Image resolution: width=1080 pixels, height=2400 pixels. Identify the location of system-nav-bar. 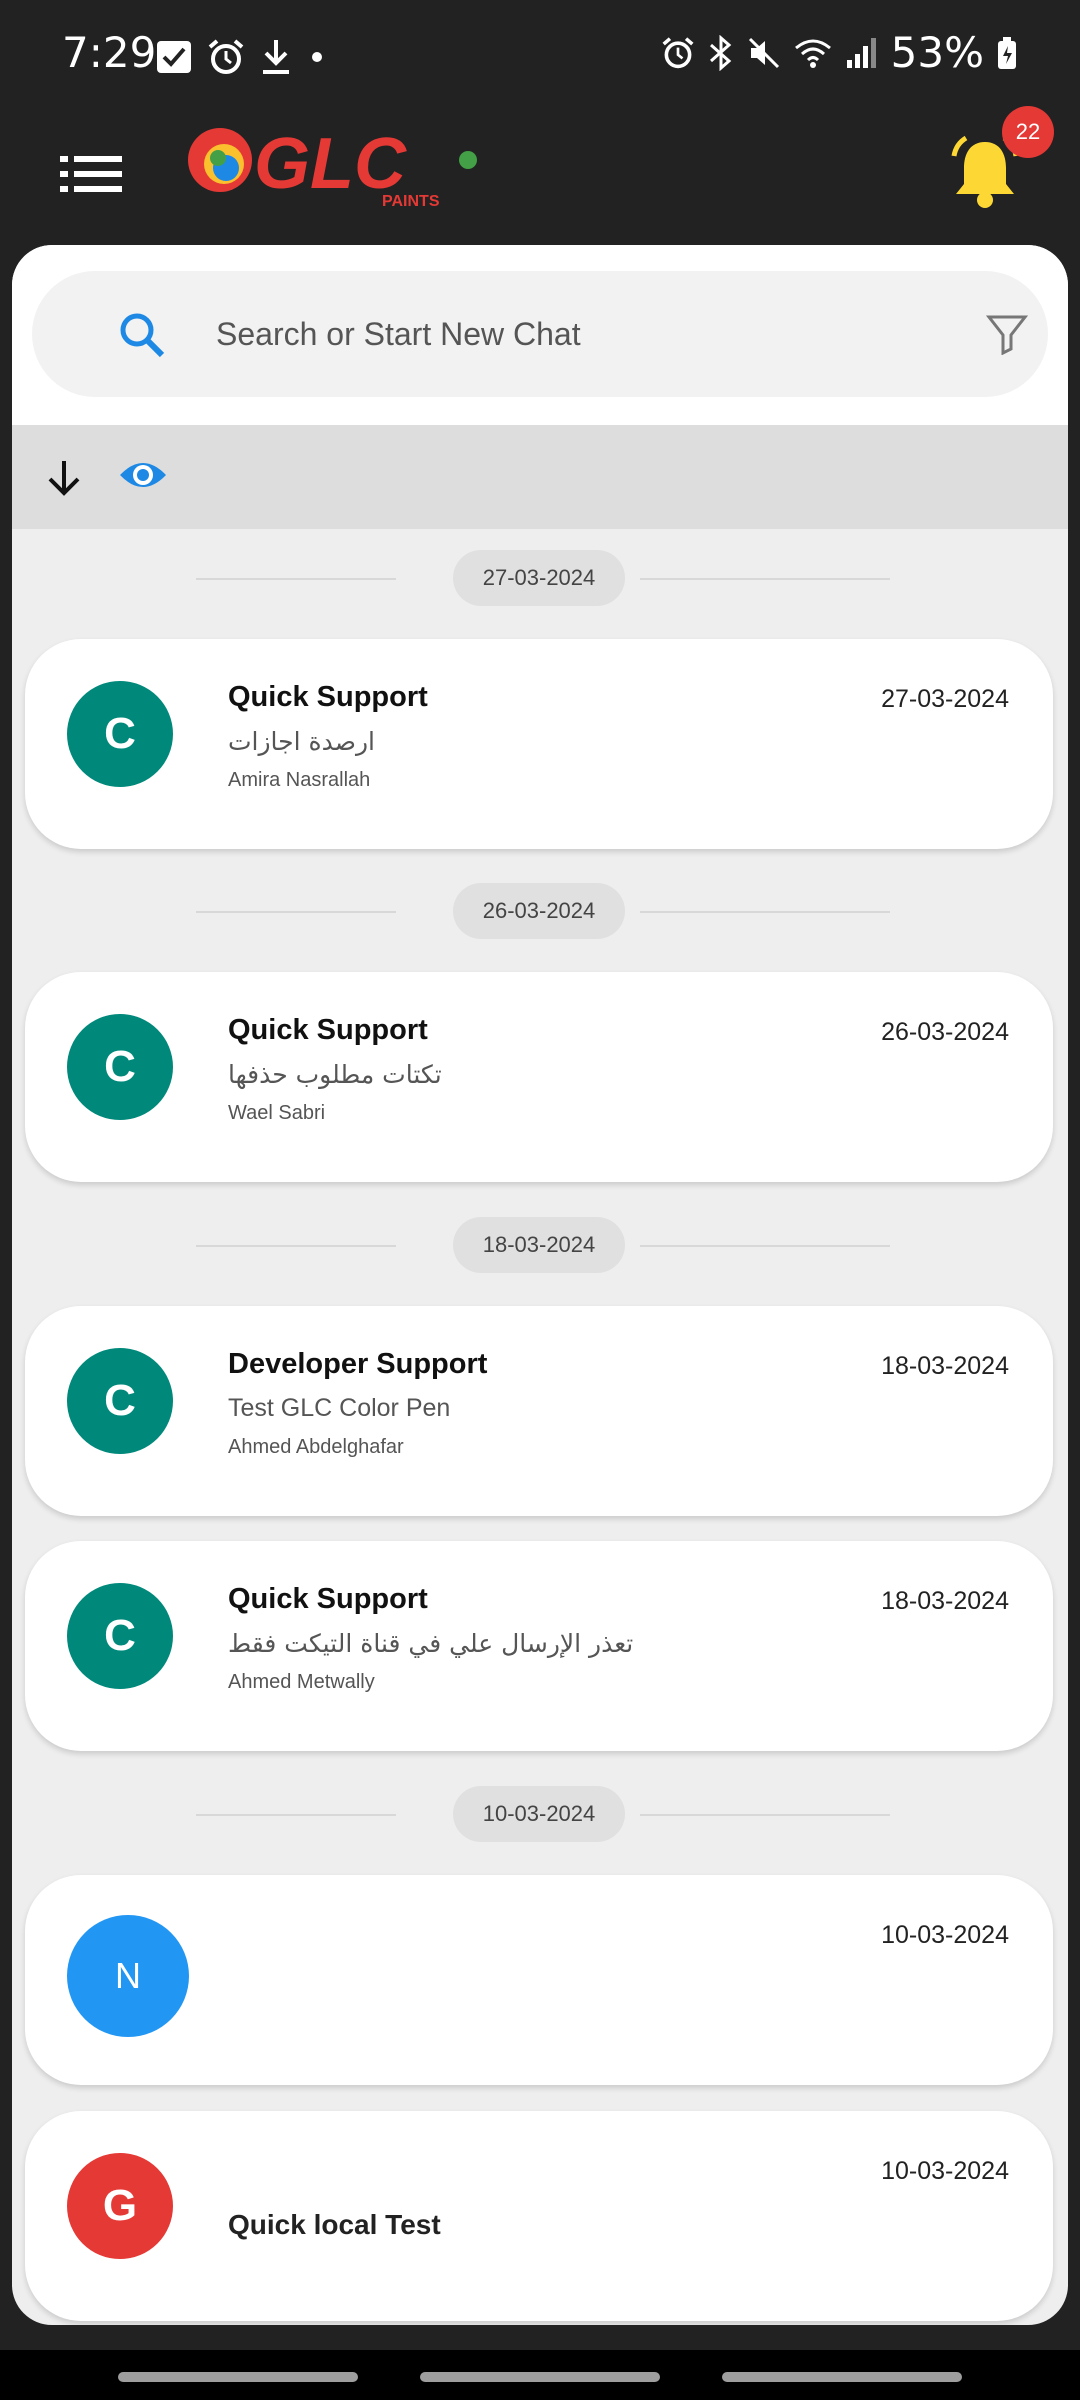
(540, 2375).